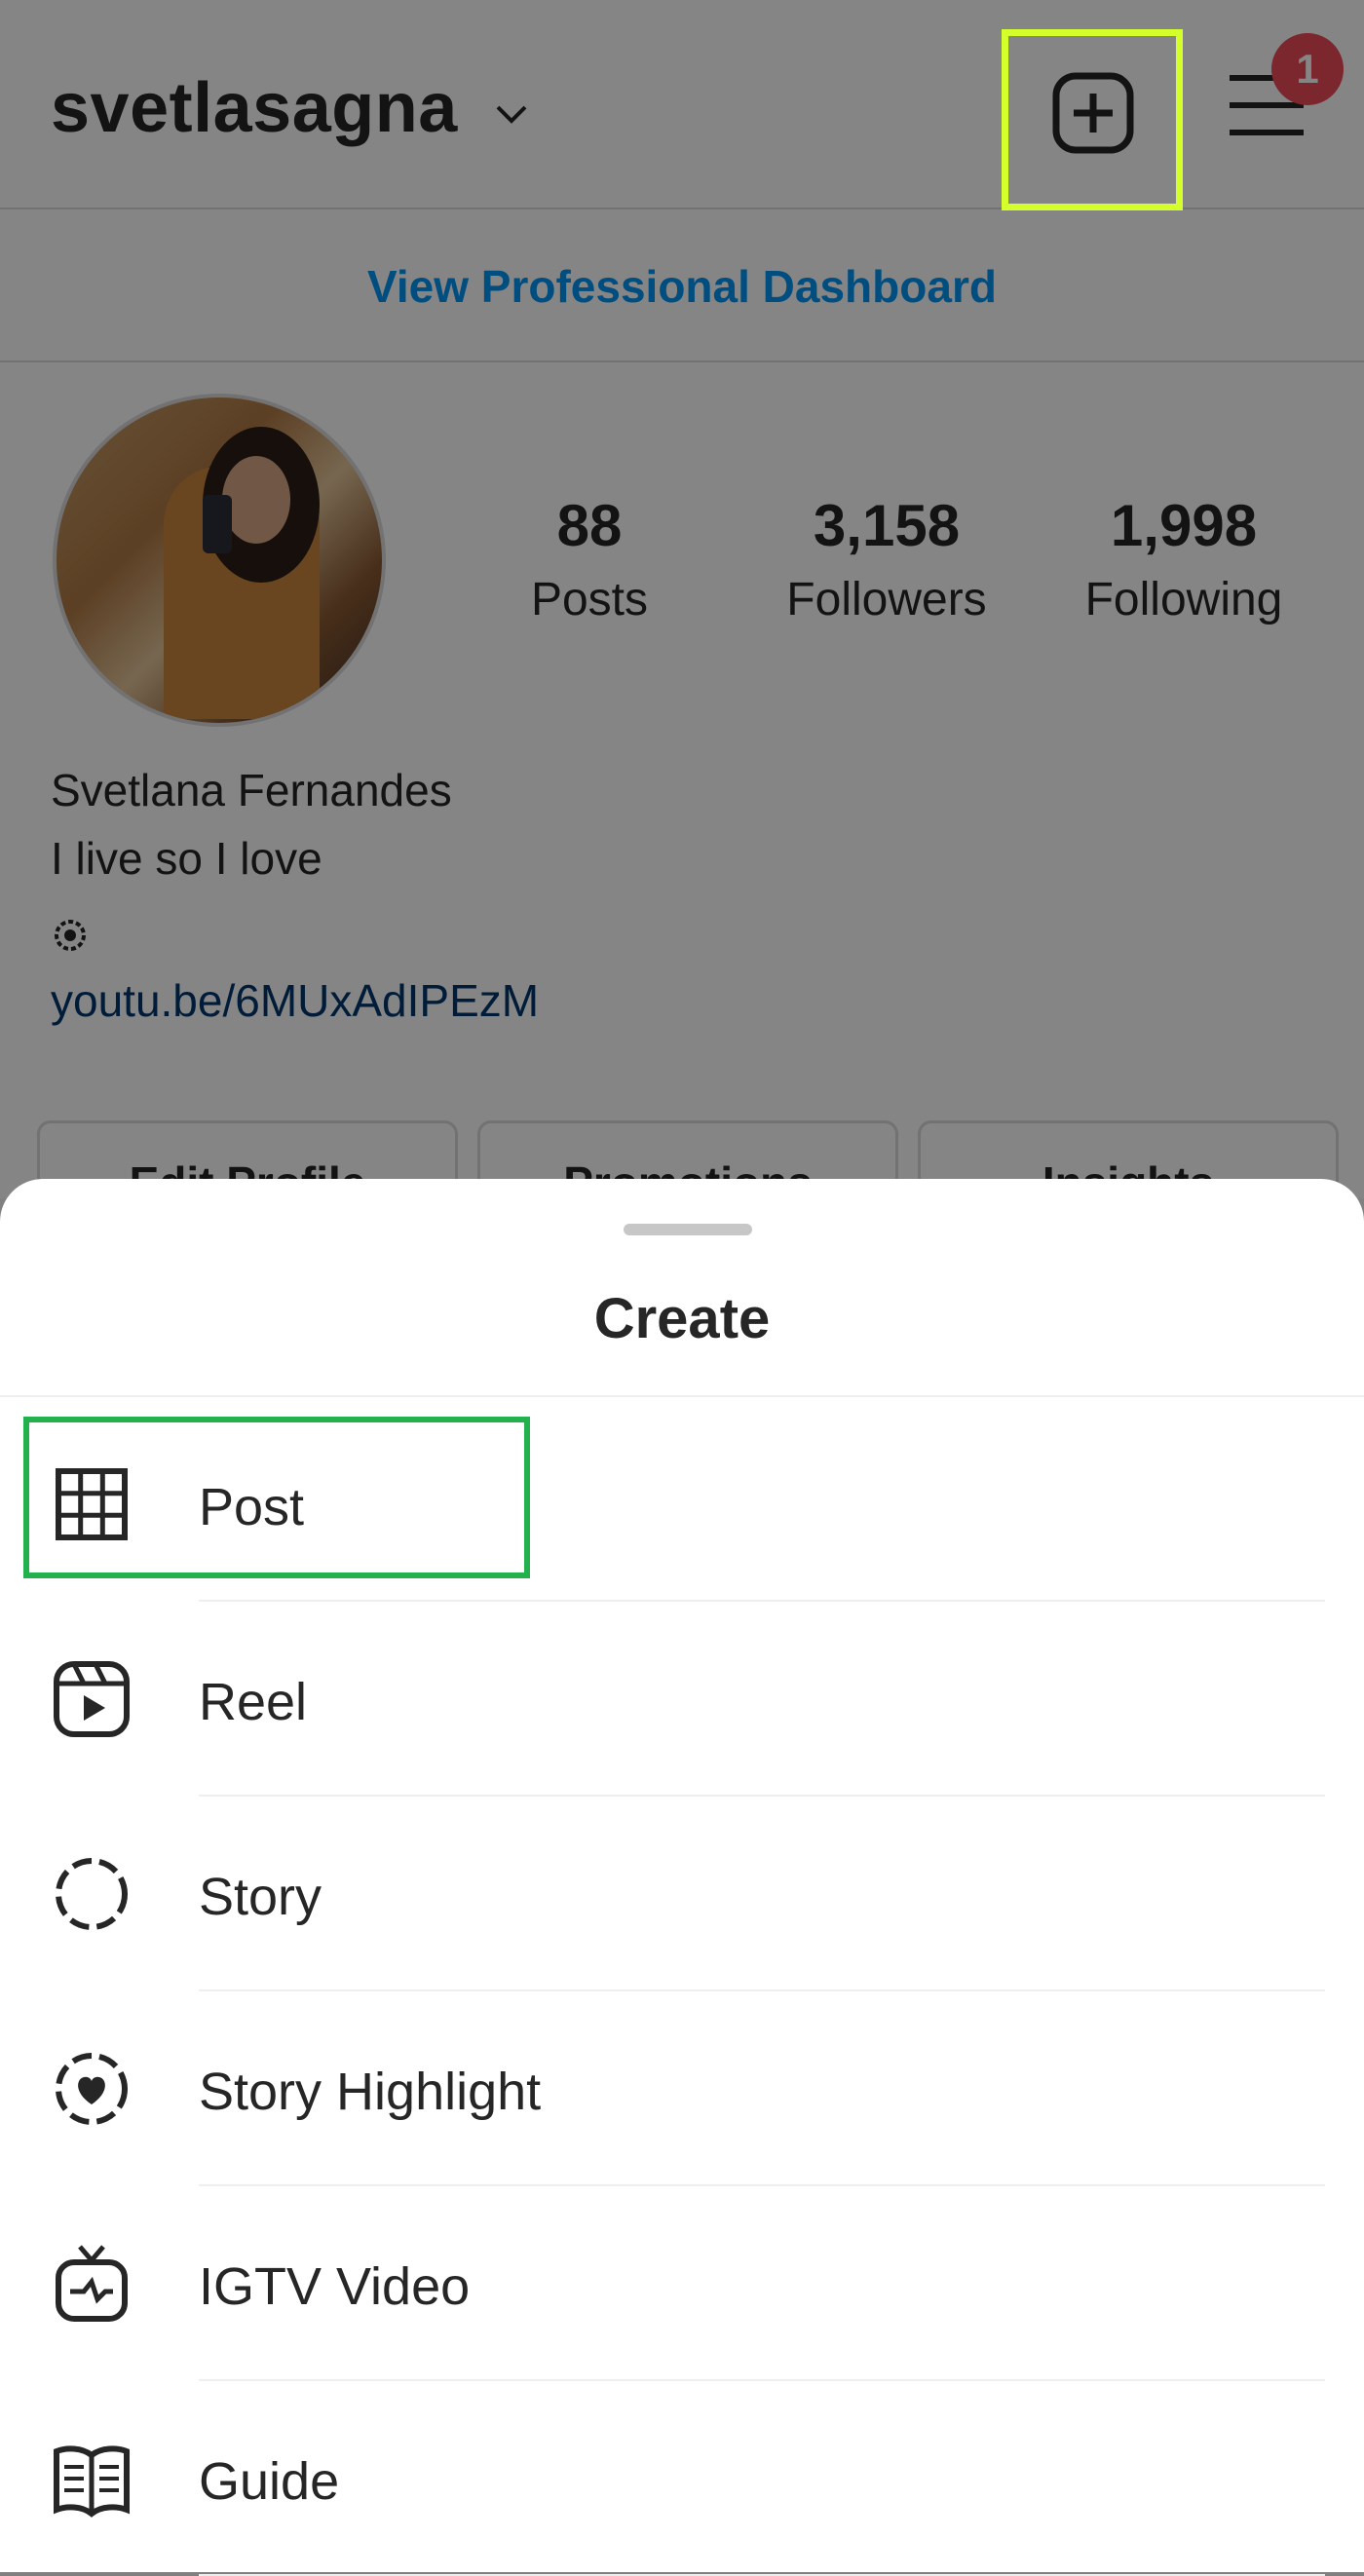  I want to click on menu-item-reel: Reel, so click(682, 1699).